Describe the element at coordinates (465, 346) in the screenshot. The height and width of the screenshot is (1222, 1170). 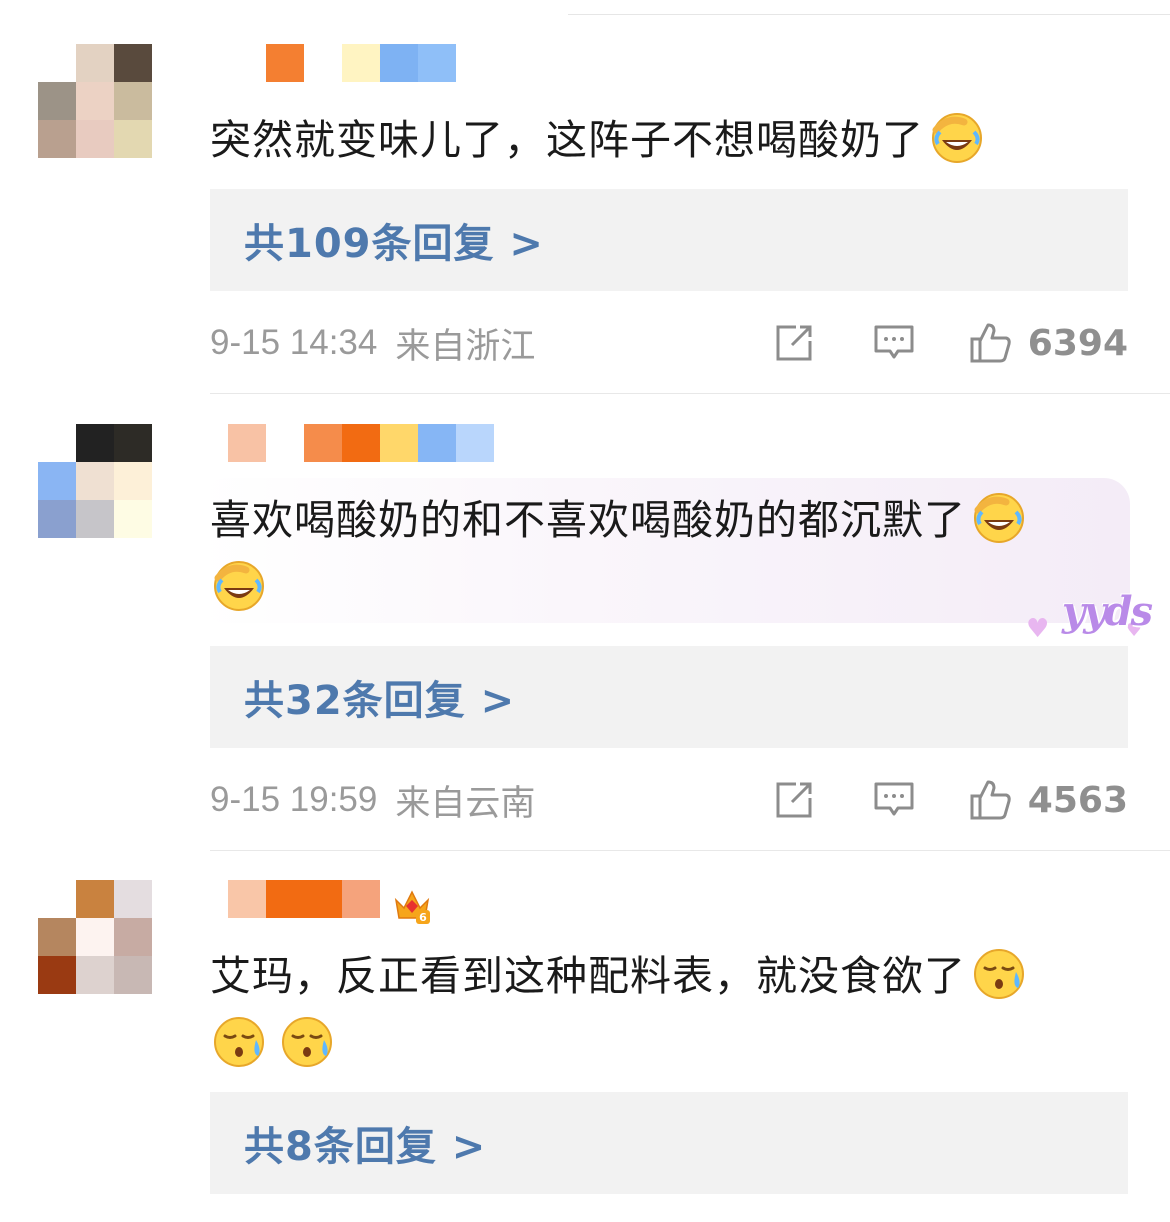
I see `location: 来自浙江` at that location.